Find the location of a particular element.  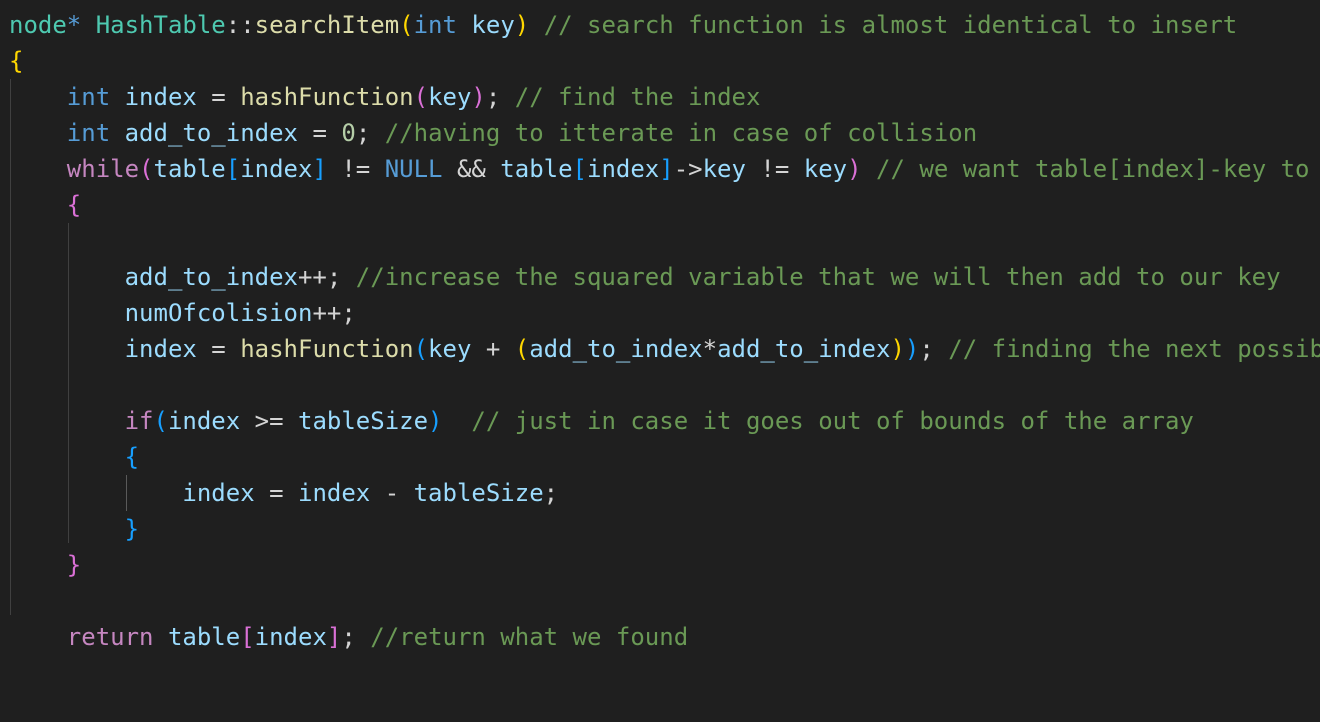

code-token-bracket3: ) is located at coordinates (912, 349).